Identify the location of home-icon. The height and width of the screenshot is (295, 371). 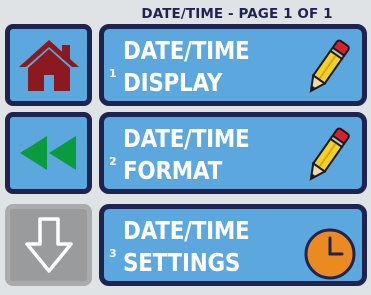
(48, 65).